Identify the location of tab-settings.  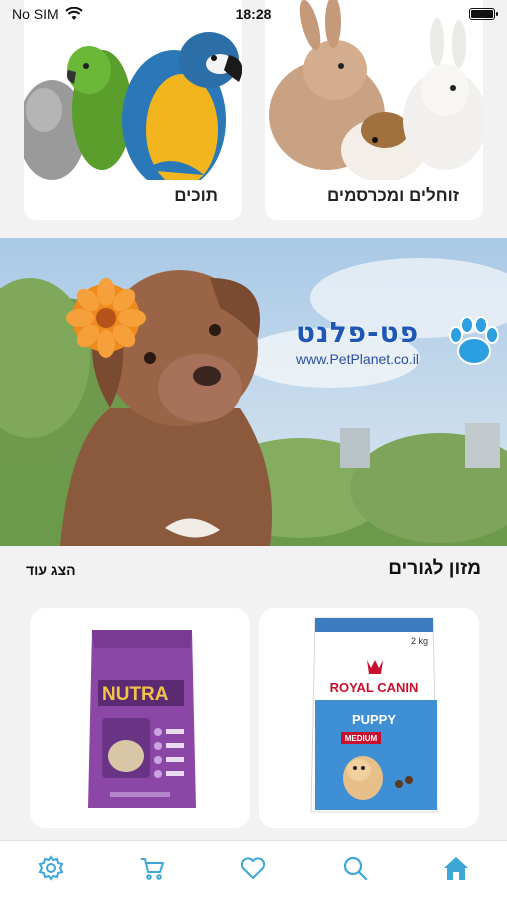
(51, 868).